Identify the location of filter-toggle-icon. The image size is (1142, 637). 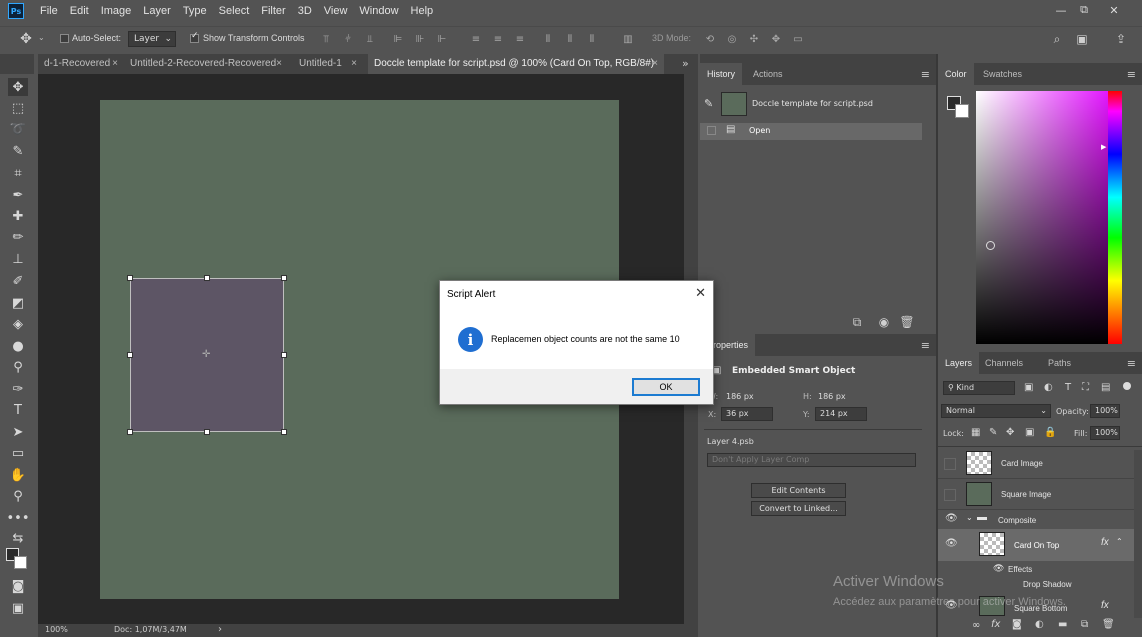
(1127, 386).